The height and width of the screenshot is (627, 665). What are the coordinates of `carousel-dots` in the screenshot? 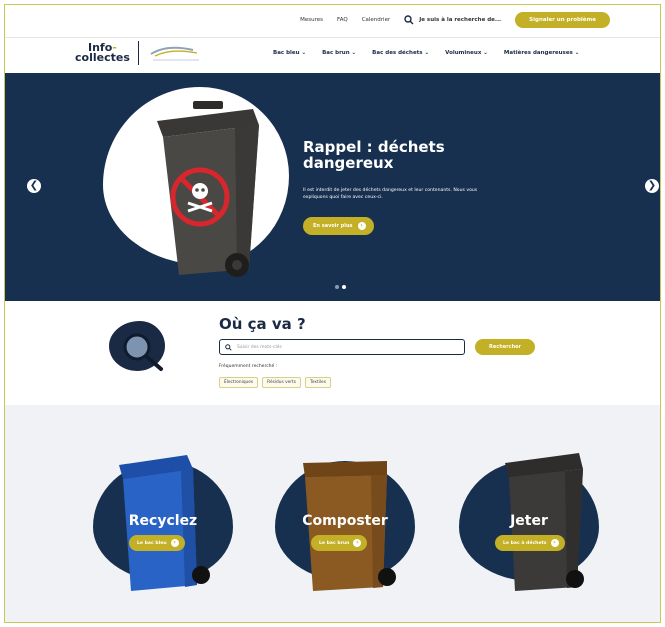 It's located at (340, 287).